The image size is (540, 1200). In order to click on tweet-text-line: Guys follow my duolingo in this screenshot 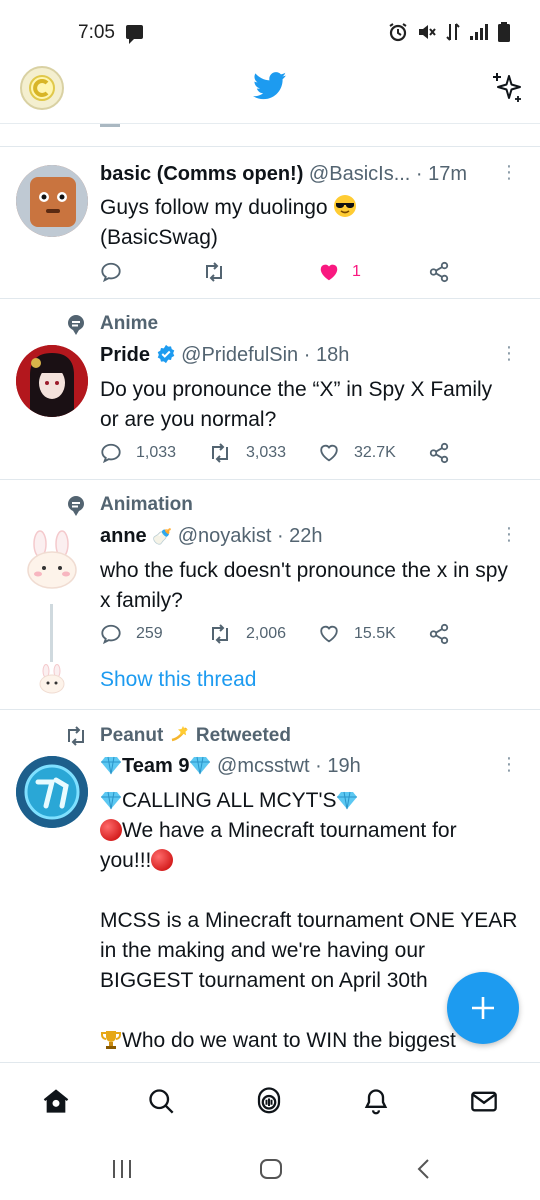, I will do `click(214, 207)`.